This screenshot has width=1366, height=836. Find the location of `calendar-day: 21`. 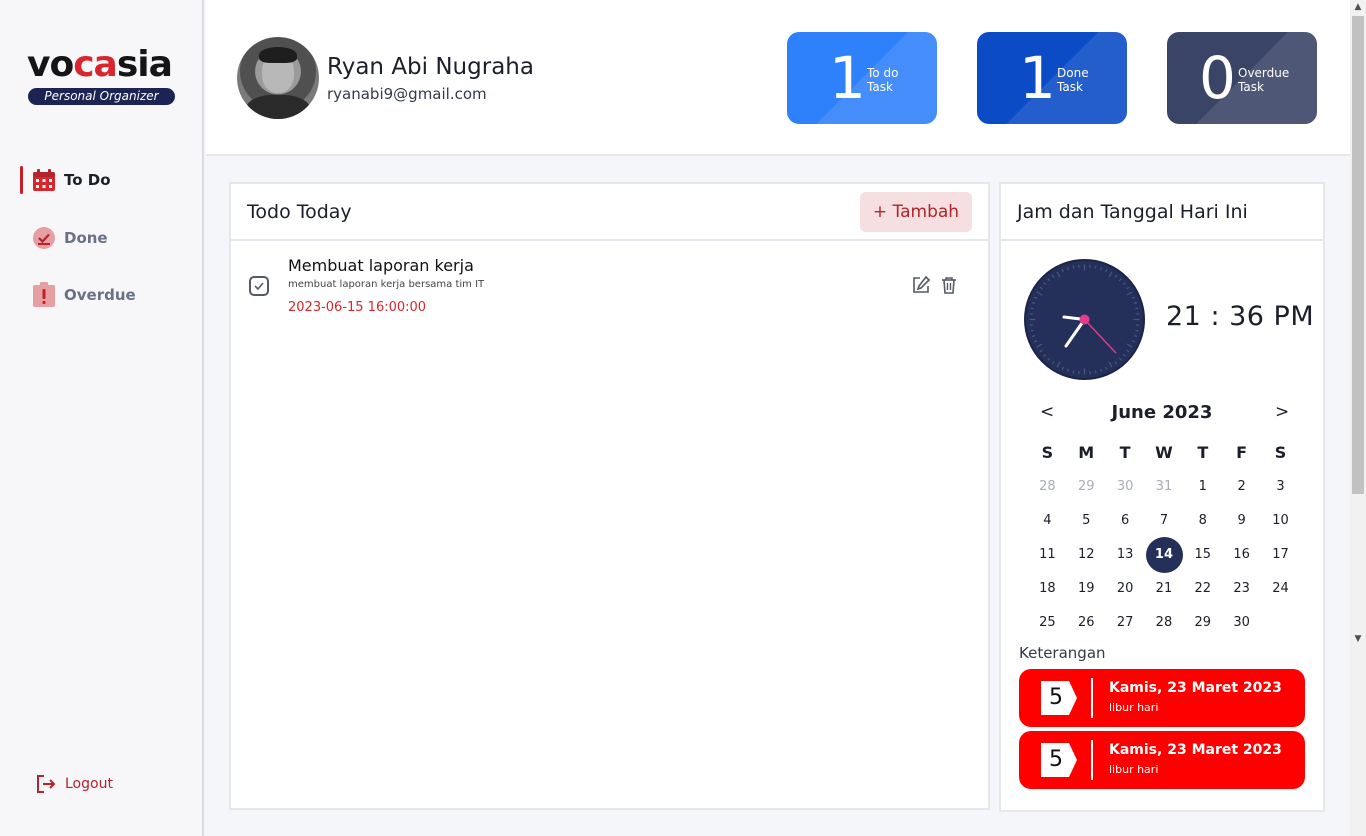

calendar-day: 21 is located at coordinates (1164, 589).